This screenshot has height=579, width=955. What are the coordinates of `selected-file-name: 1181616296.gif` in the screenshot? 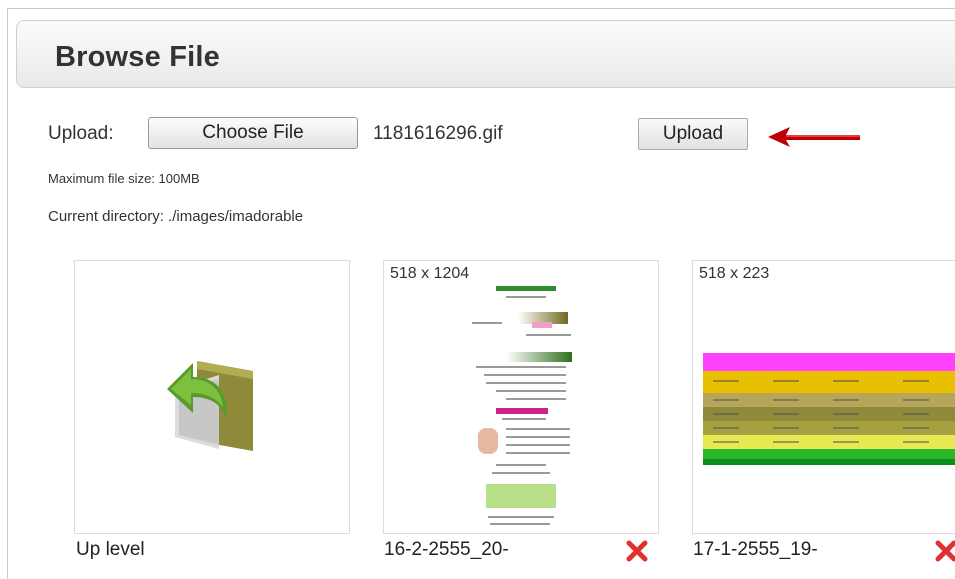 It's located at (438, 133).